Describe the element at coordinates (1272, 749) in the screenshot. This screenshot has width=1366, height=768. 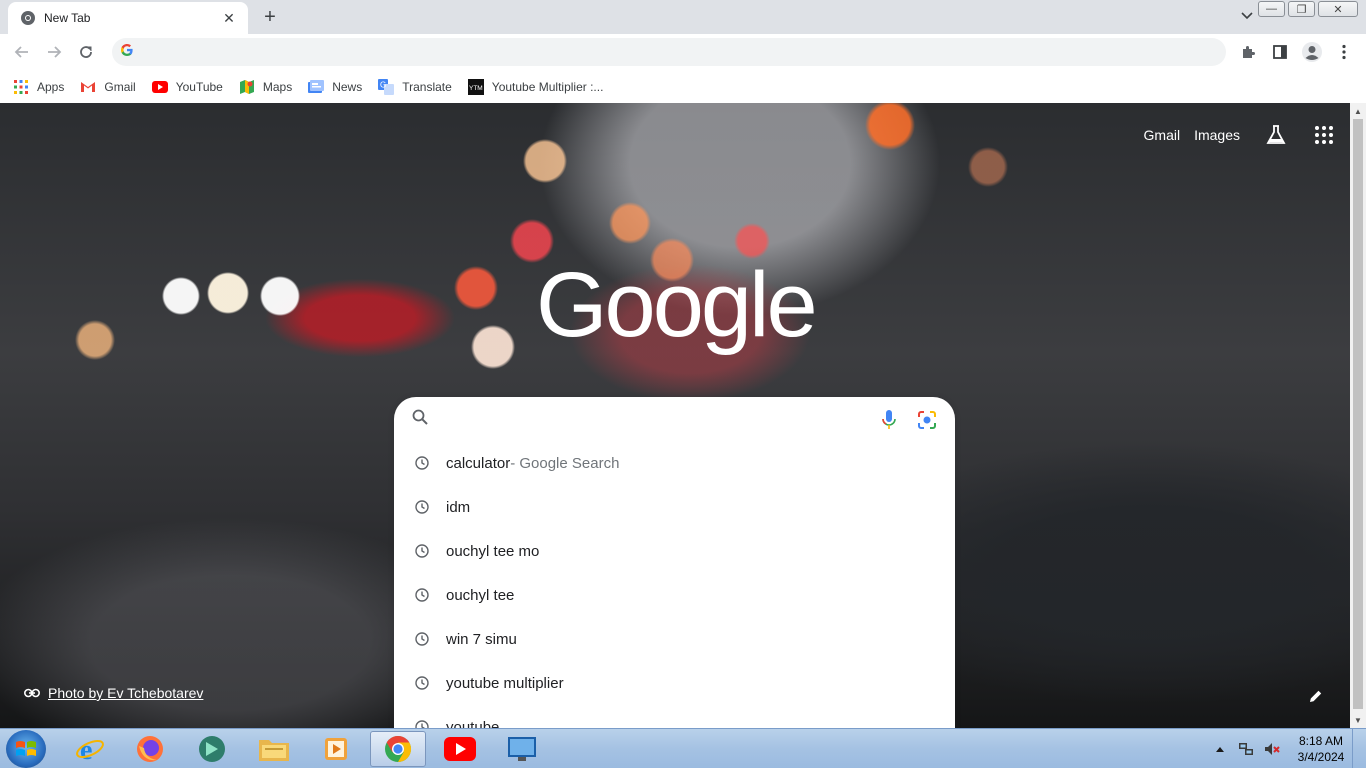
I see `volume-muted-icon` at that location.